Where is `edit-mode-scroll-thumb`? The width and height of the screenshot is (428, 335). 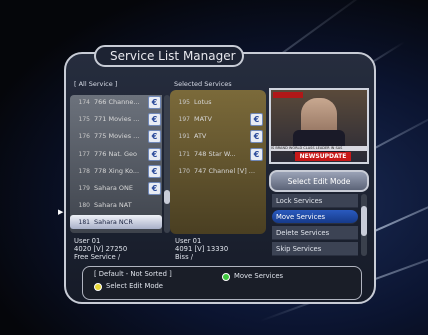
edit-mode-scroll-thumb is located at coordinates (364, 221).